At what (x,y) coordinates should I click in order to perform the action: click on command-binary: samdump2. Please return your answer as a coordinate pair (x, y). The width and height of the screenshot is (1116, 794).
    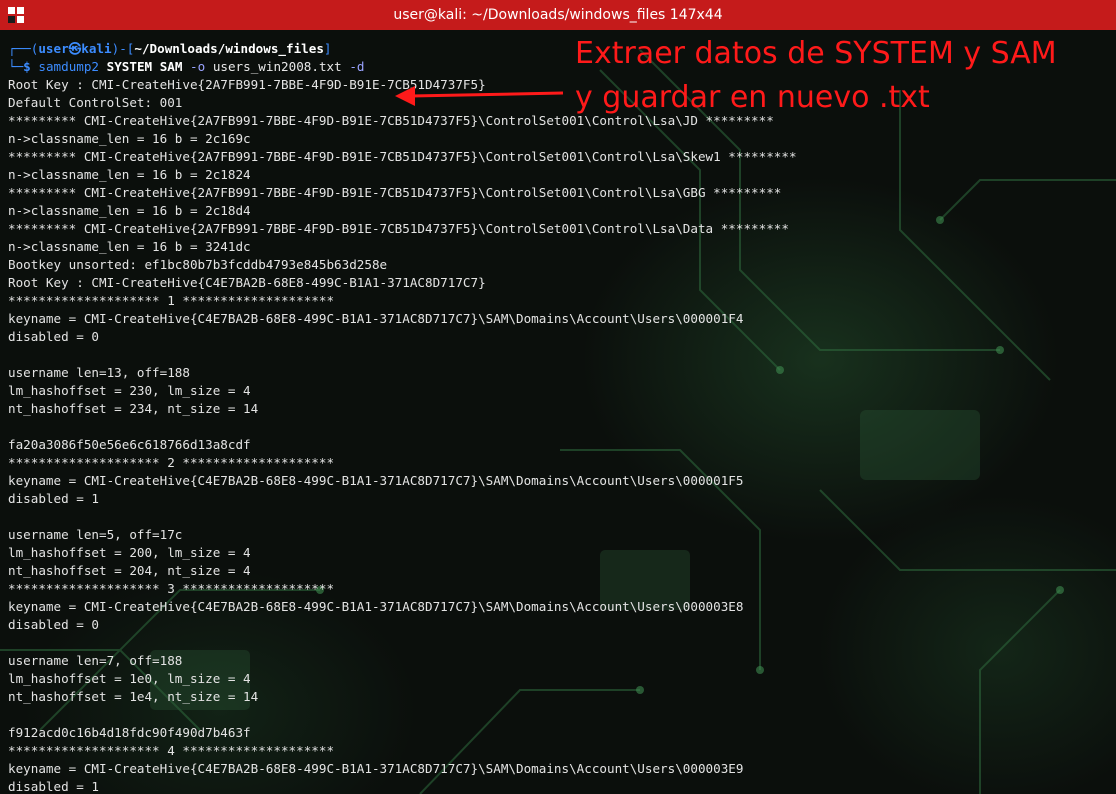
    Looking at the image, I should click on (69, 66).